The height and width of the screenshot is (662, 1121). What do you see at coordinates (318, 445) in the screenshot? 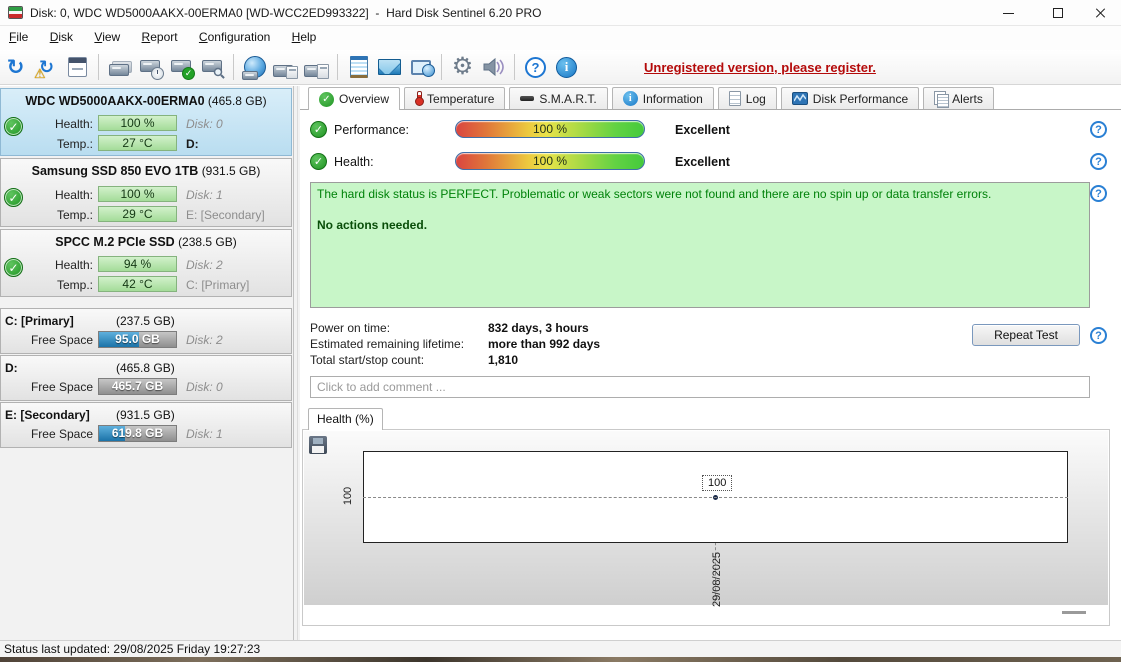
I see `save-chart-icon` at bounding box center [318, 445].